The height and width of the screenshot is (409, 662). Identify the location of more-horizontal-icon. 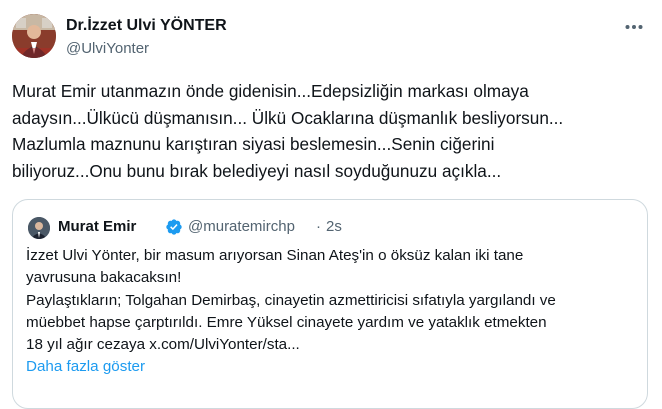
(634, 26).